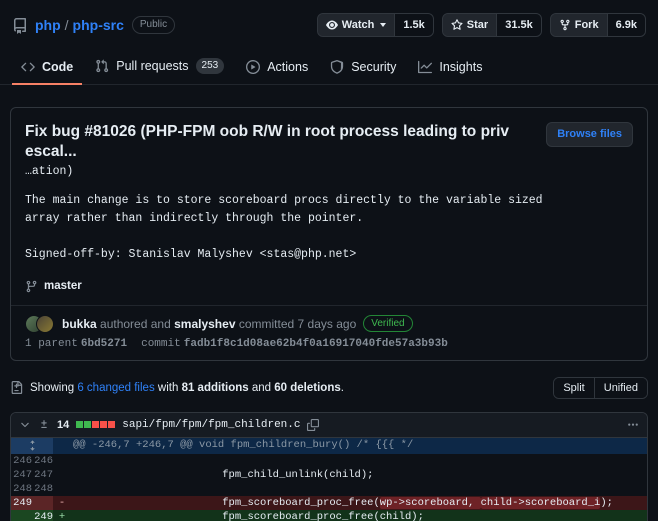 Image resolution: width=658 pixels, height=521 pixels. What do you see at coordinates (307, 387) in the screenshot?
I see `deletions-count: 60 deletions` at bounding box center [307, 387].